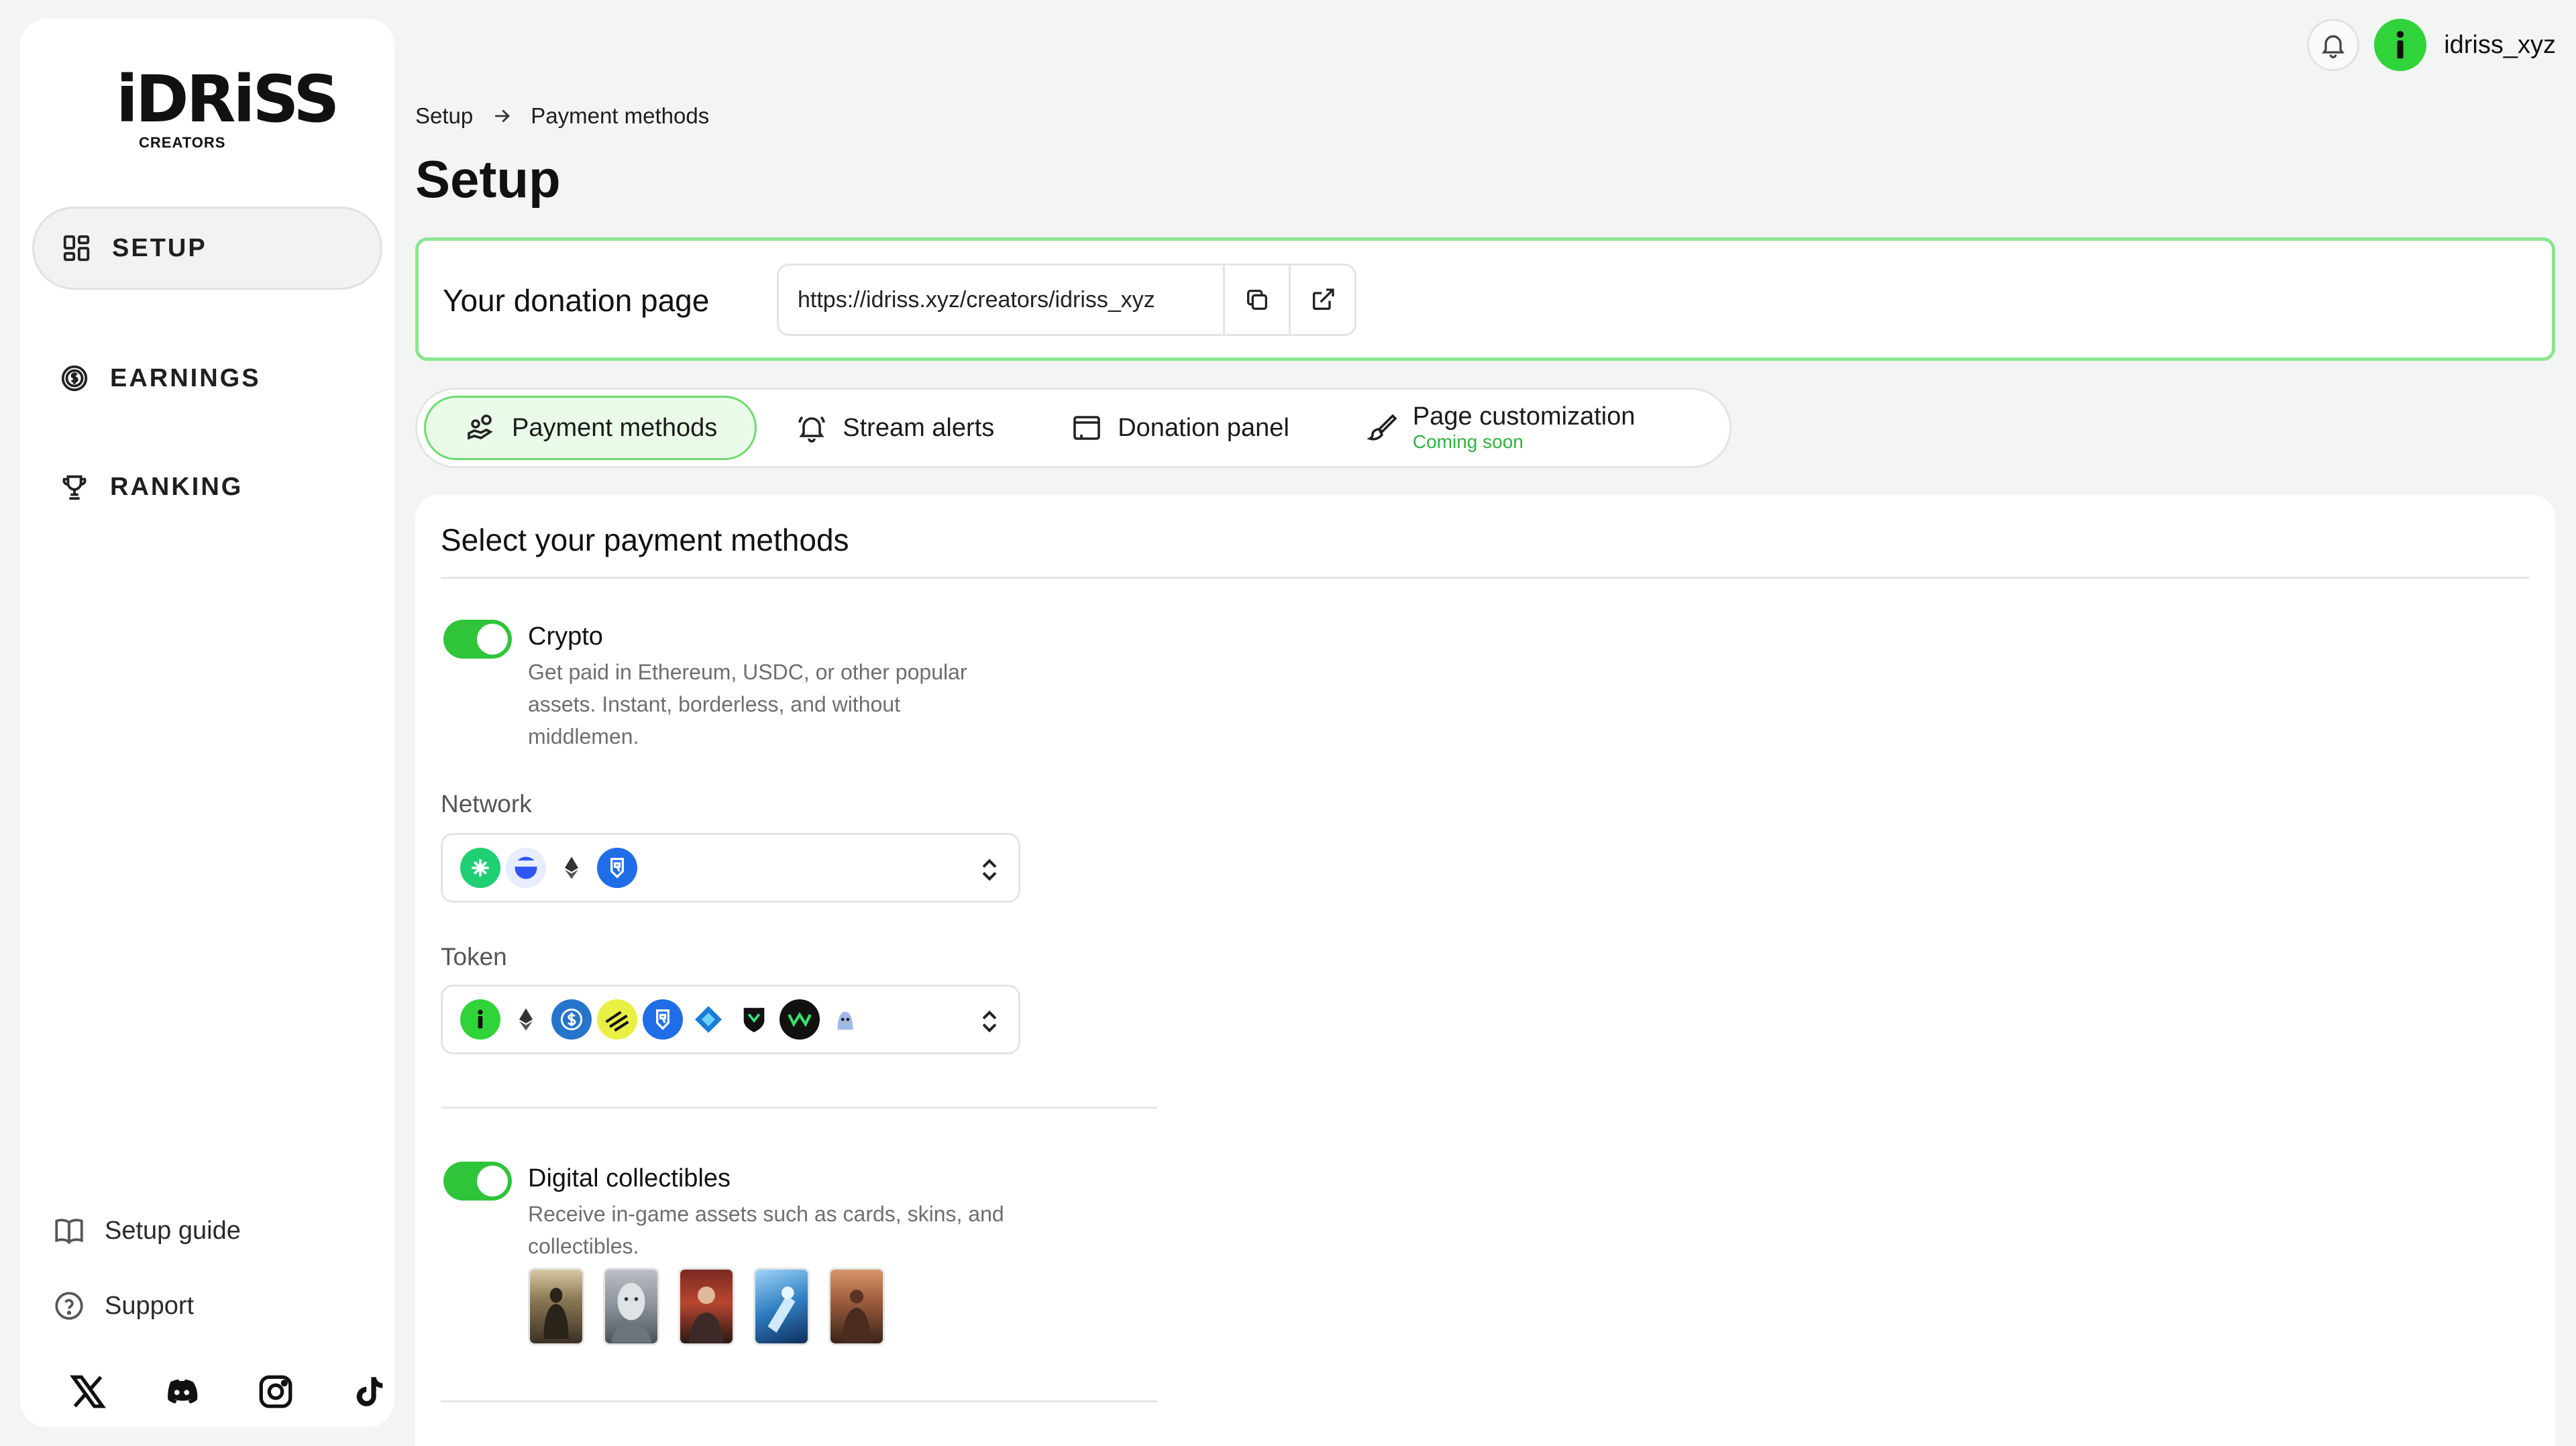 This screenshot has width=2576, height=1446. Describe the element at coordinates (87, 1391) in the screenshot. I see `x-icon` at that location.